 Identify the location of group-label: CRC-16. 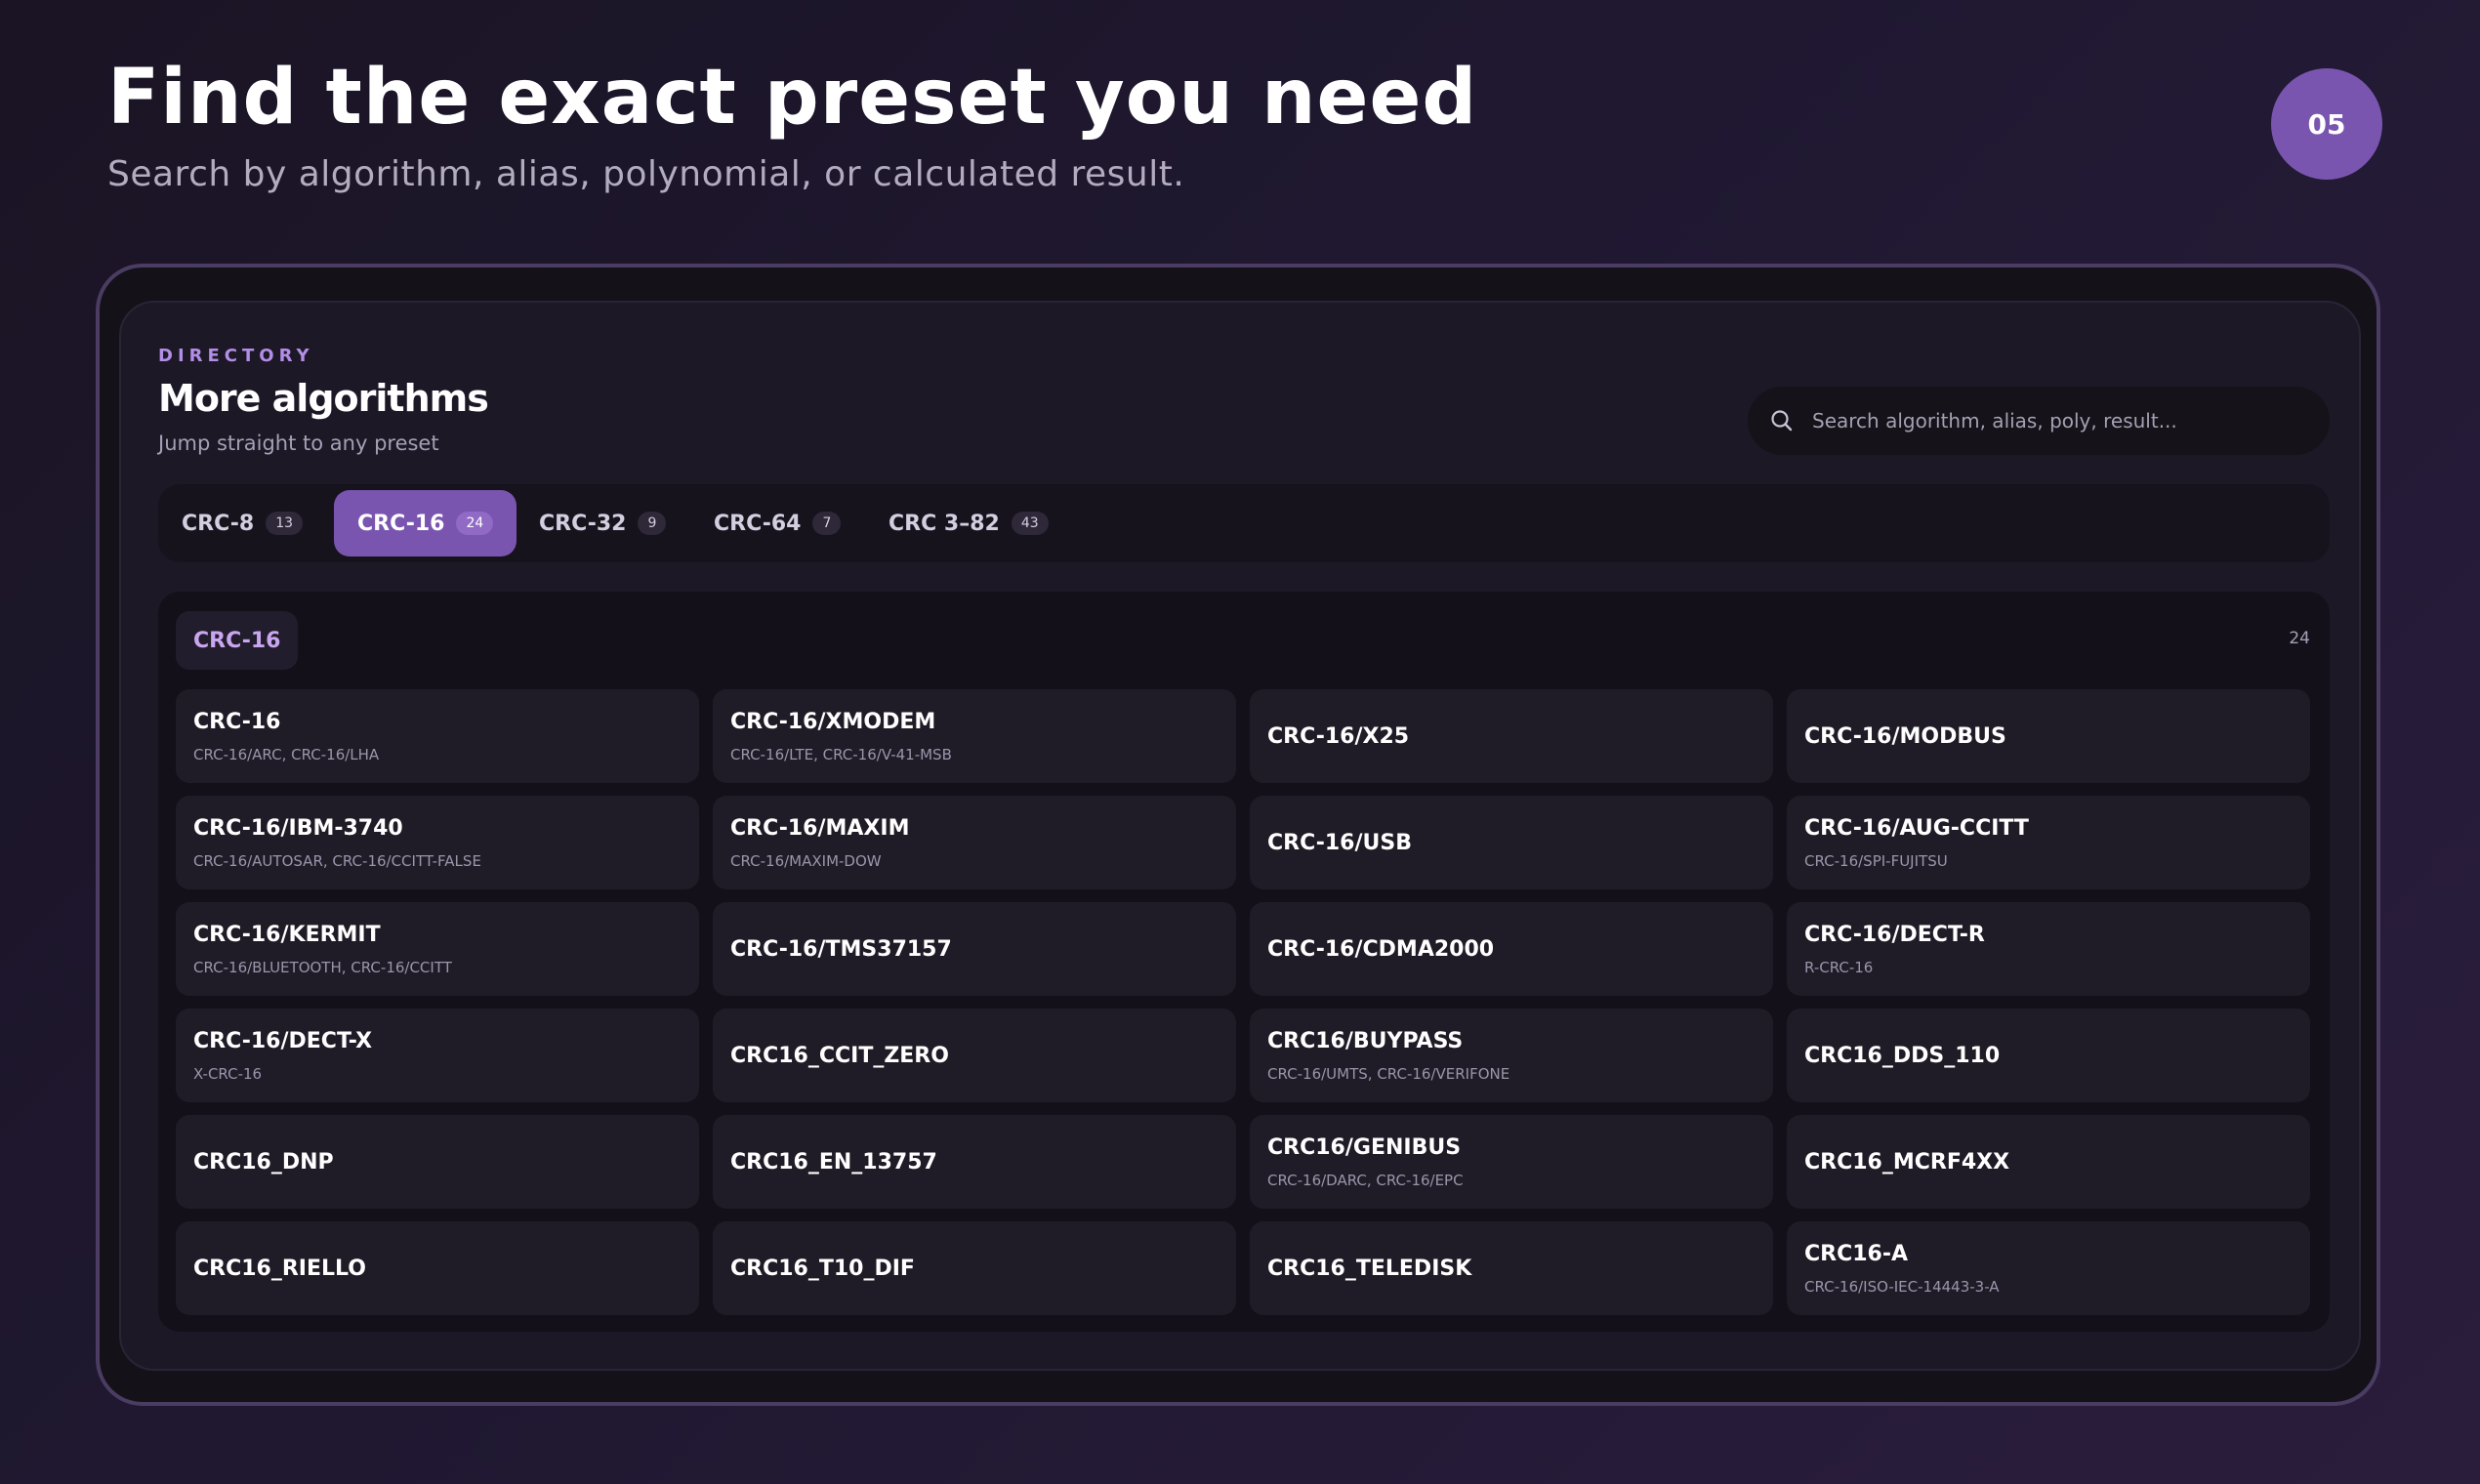
(237, 640).